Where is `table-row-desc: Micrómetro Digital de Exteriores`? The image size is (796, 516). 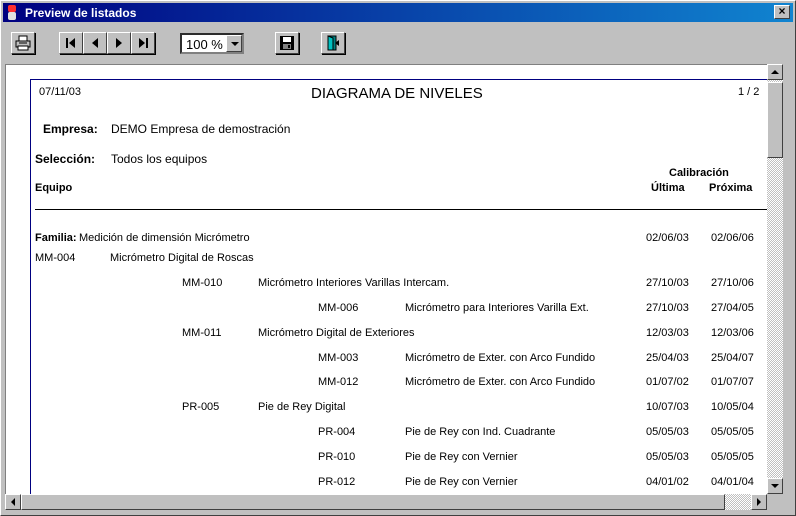 table-row-desc: Micrómetro Digital de Exteriores is located at coordinates (336, 333).